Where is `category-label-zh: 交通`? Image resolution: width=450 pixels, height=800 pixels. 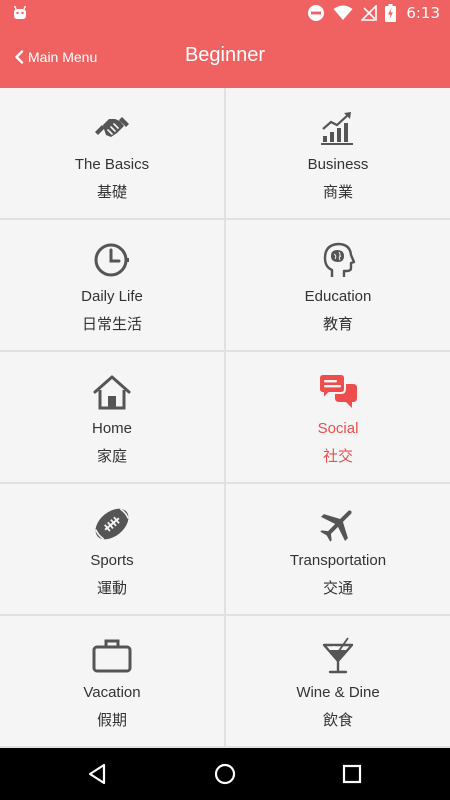
category-label-zh: 交通 is located at coordinates (337, 588).